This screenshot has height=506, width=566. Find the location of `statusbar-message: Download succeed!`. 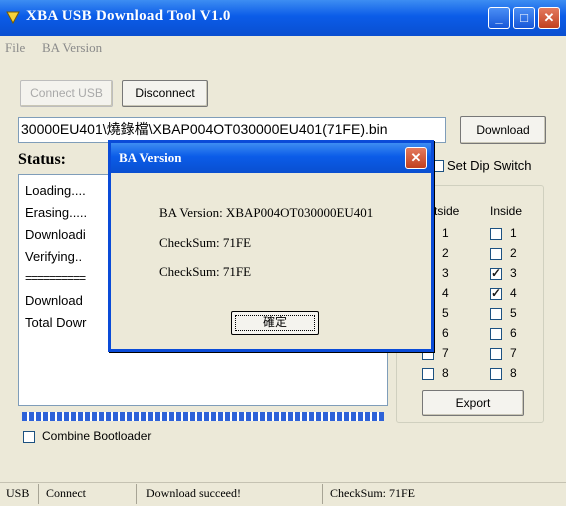

statusbar-message: Download succeed! is located at coordinates (193, 493).